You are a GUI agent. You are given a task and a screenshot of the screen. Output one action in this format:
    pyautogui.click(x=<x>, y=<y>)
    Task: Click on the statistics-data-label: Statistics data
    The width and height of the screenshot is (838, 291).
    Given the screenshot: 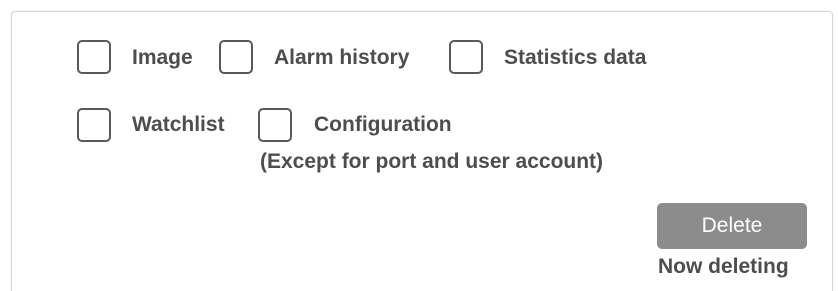 What is the action you would take?
    pyautogui.click(x=575, y=57)
    